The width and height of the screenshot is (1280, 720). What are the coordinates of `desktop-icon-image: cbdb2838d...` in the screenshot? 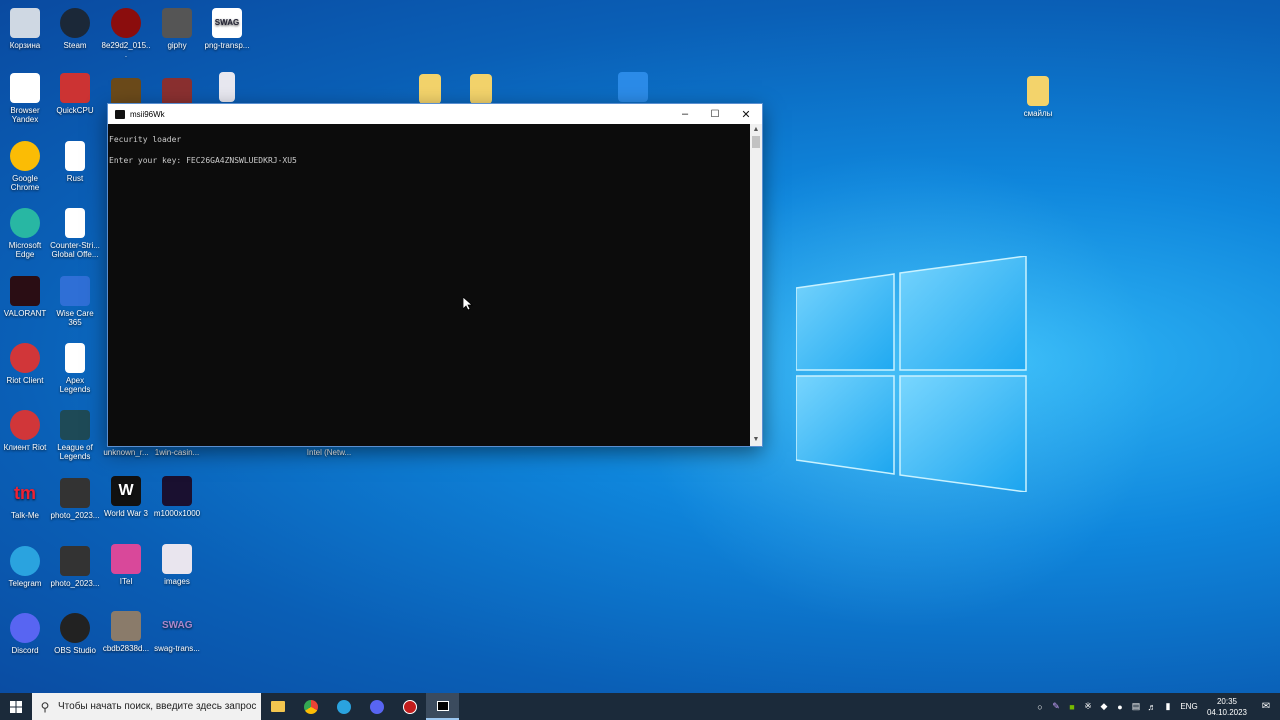 It's located at (126, 632).